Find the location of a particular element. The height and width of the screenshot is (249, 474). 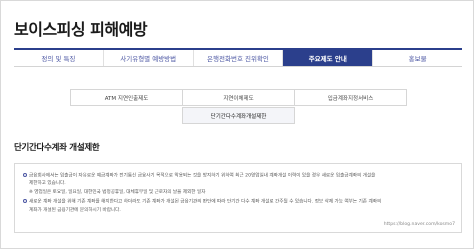

tab-bank-phone-check: 은행전화번호 진위확인 is located at coordinates (238, 58).